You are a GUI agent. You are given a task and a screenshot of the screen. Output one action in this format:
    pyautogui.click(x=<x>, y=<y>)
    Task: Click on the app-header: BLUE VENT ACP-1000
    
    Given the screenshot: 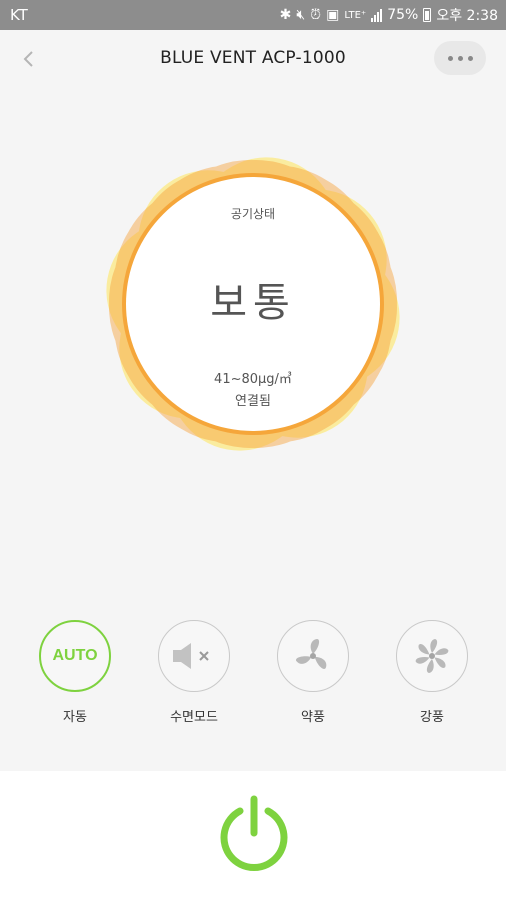 What is the action you would take?
    pyautogui.click(x=253, y=59)
    